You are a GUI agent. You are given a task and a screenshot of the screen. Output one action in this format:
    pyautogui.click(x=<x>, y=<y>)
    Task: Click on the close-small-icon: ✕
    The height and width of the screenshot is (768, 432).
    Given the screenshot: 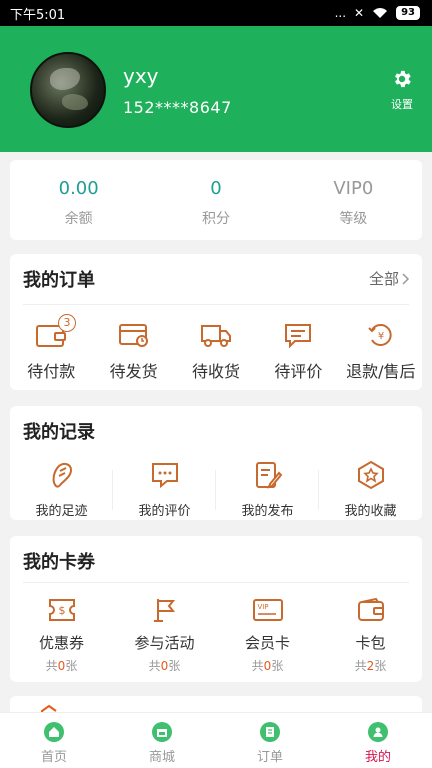 What is the action you would take?
    pyautogui.click(x=359, y=13)
    